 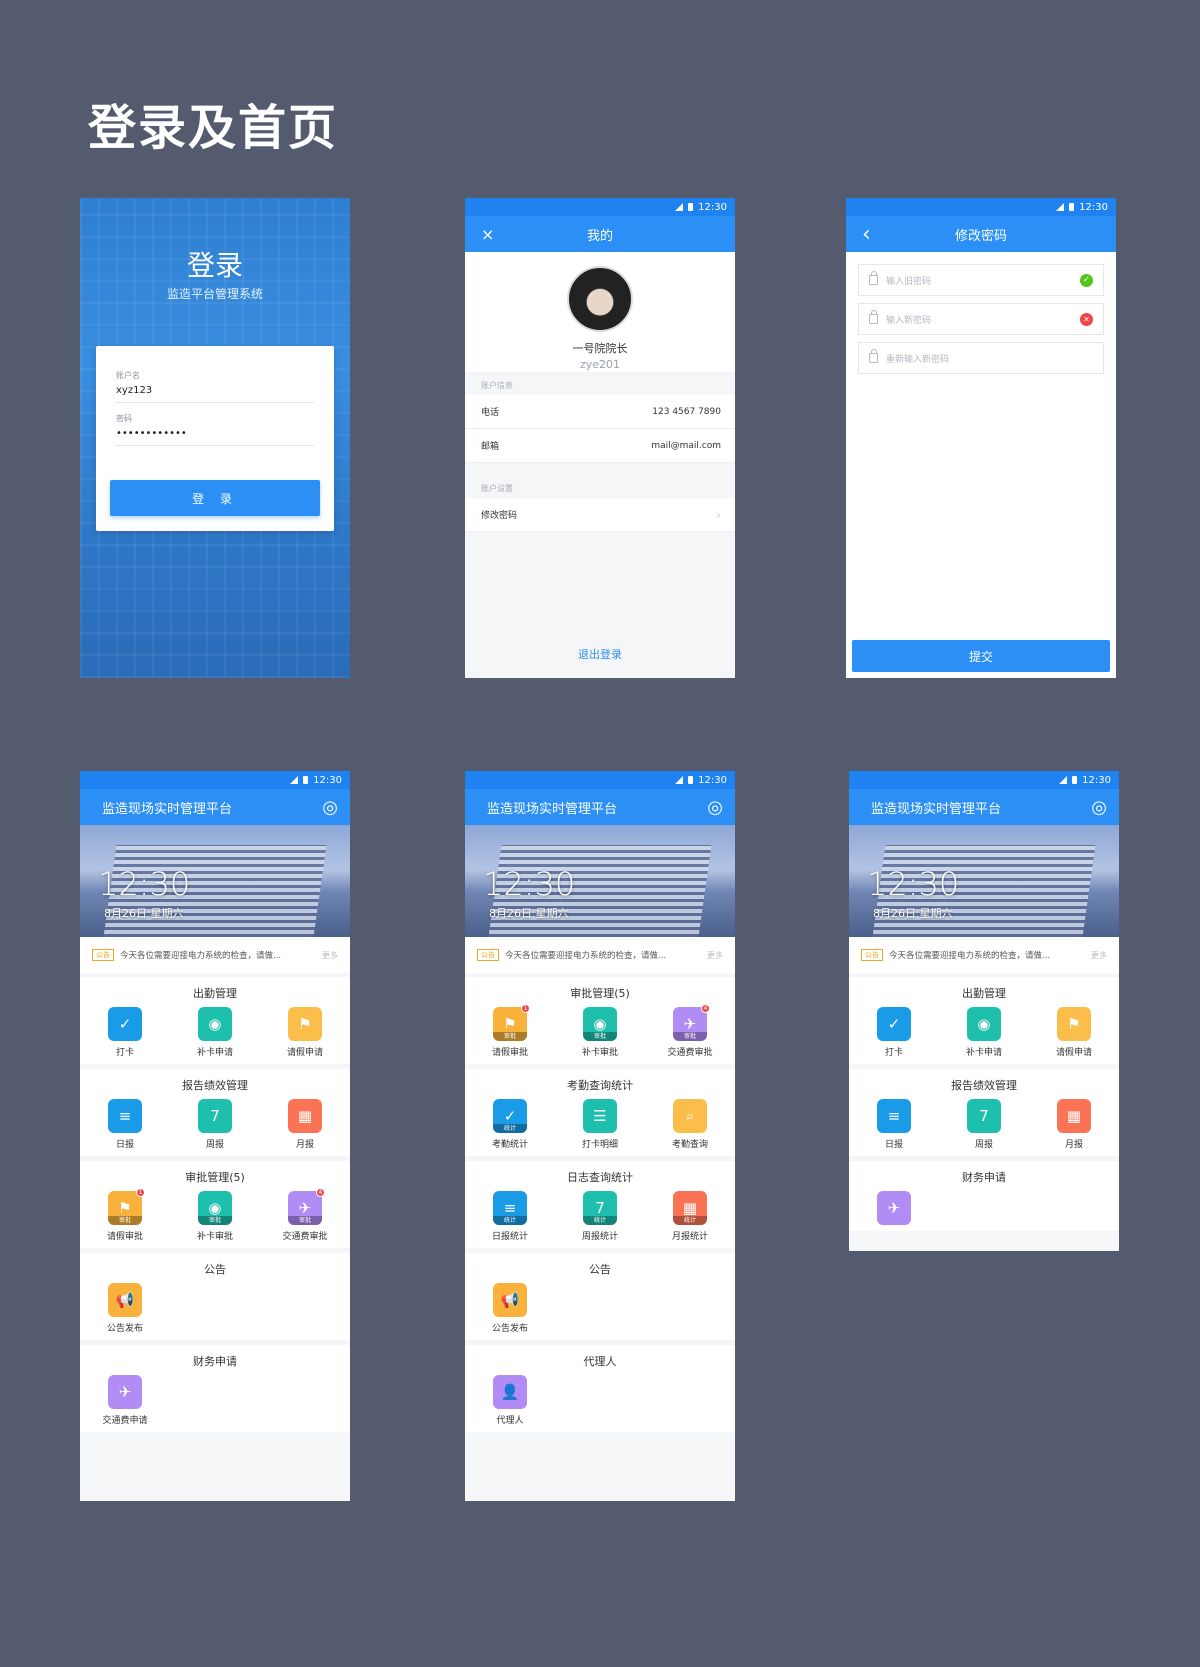 What do you see at coordinates (305, 1208) in the screenshot?
I see `plane-glyph: ✈` at bounding box center [305, 1208].